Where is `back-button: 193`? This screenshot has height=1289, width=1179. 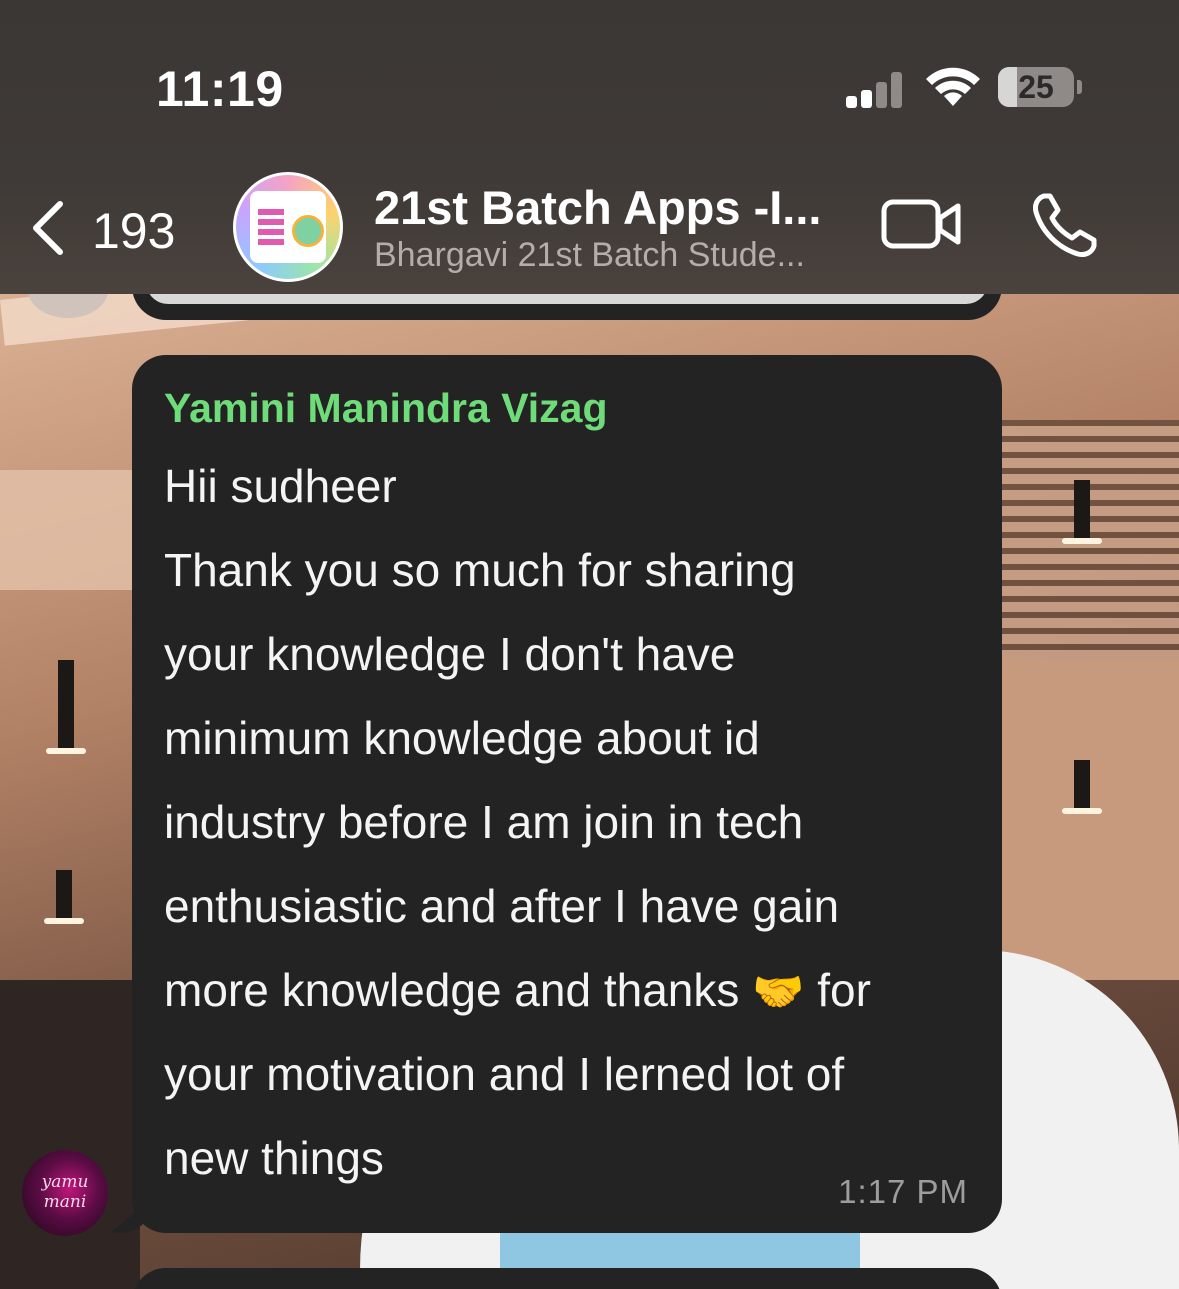 back-button: 193 is located at coordinates (100, 228).